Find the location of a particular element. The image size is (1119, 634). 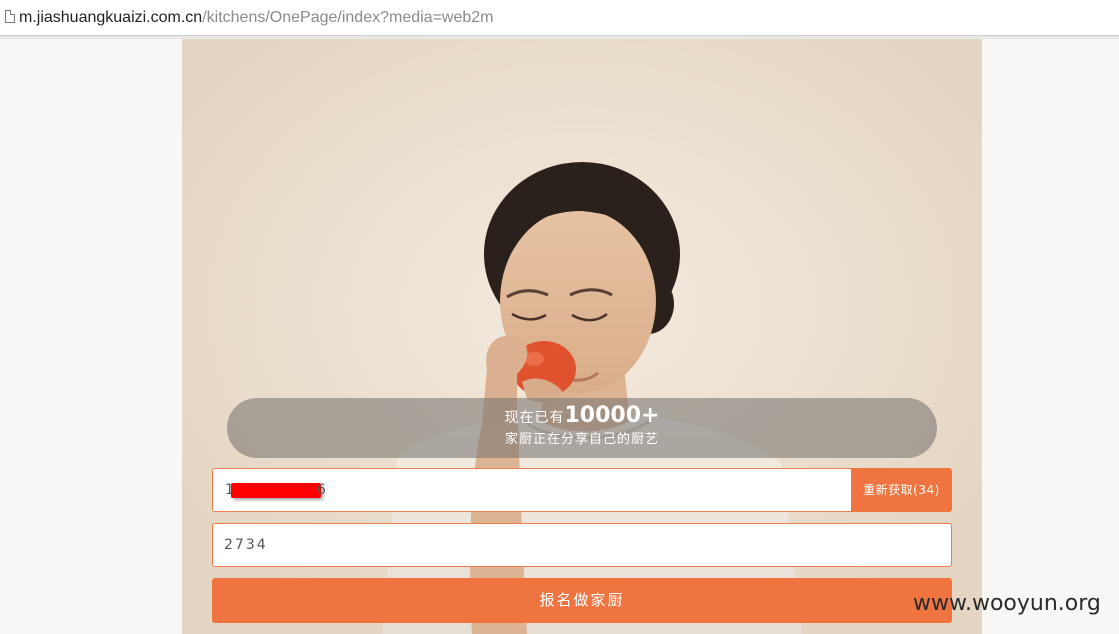

url-host: m.jiashuangkuaizi.com.cn is located at coordinates (111, 17).